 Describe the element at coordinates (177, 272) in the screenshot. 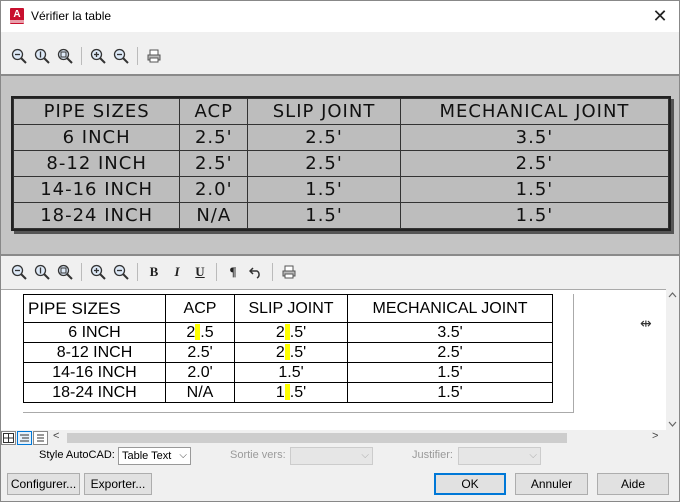

I see `italic-button: I` at that location.